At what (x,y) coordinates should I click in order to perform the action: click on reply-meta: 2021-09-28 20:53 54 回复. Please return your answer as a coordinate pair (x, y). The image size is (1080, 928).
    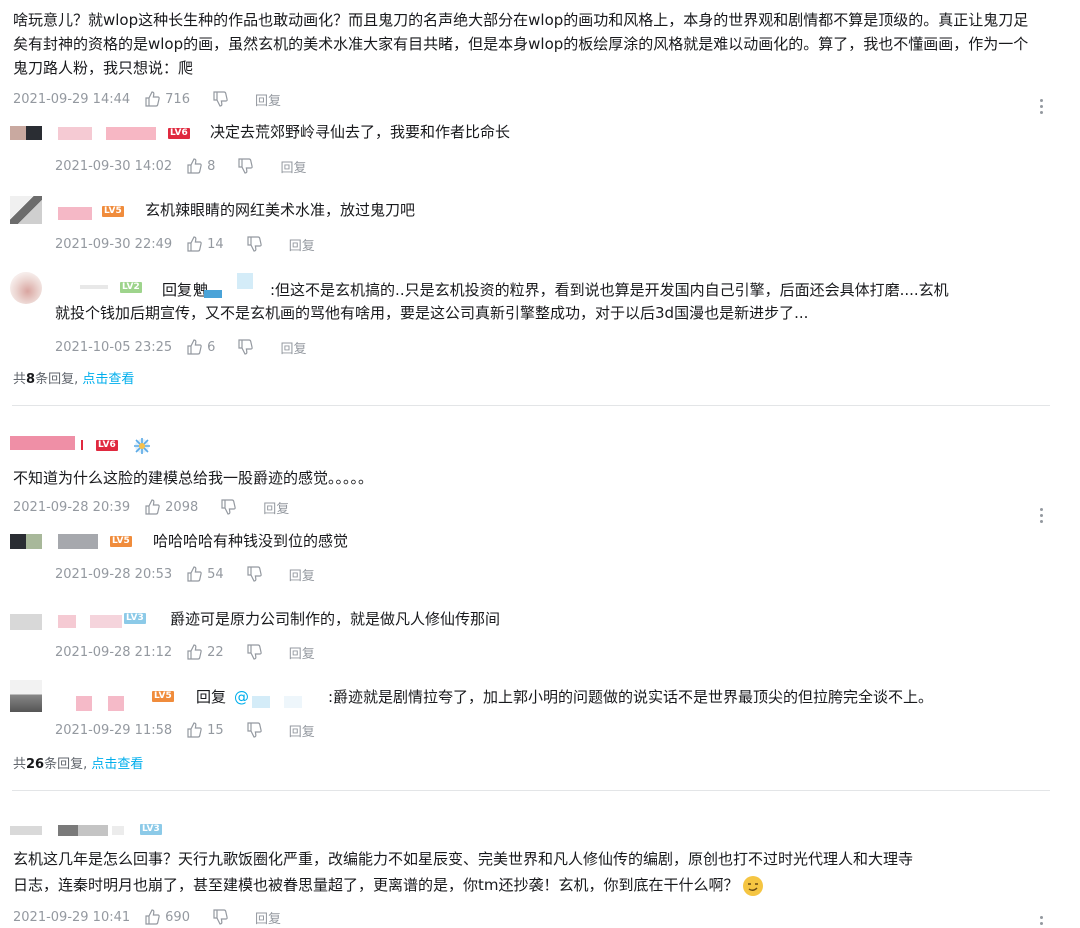
    Looking at the image, I should click on (185, 574).